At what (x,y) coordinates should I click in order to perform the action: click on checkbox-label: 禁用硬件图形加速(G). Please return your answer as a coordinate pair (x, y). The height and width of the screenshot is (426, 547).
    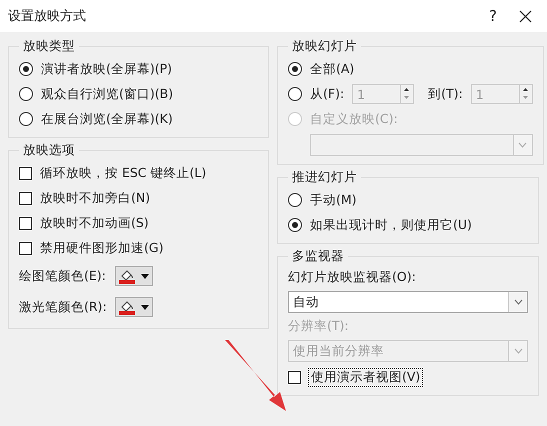
    Looking at the image, I should click on (102, 248).